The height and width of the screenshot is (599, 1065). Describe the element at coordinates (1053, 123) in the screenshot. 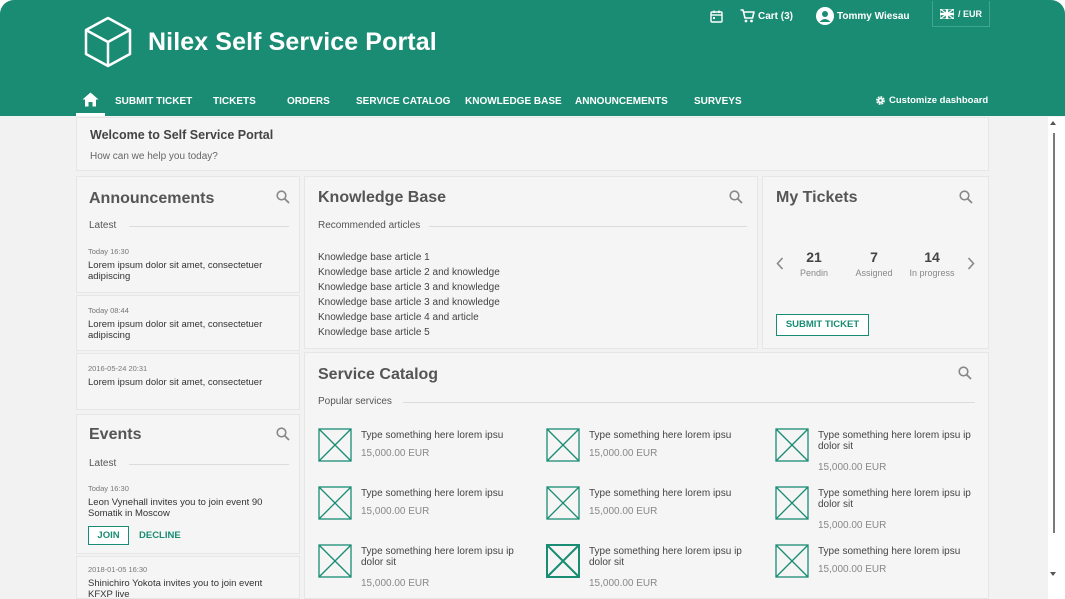

I see `scroll-up-arrow-icon` at that location.